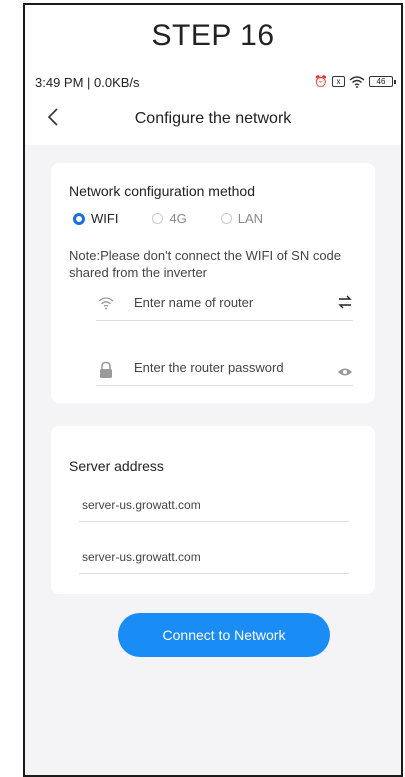 This screenshot has height=777, width=405. I want to click on network-config-label: Network configuration method, so click(162, 191).